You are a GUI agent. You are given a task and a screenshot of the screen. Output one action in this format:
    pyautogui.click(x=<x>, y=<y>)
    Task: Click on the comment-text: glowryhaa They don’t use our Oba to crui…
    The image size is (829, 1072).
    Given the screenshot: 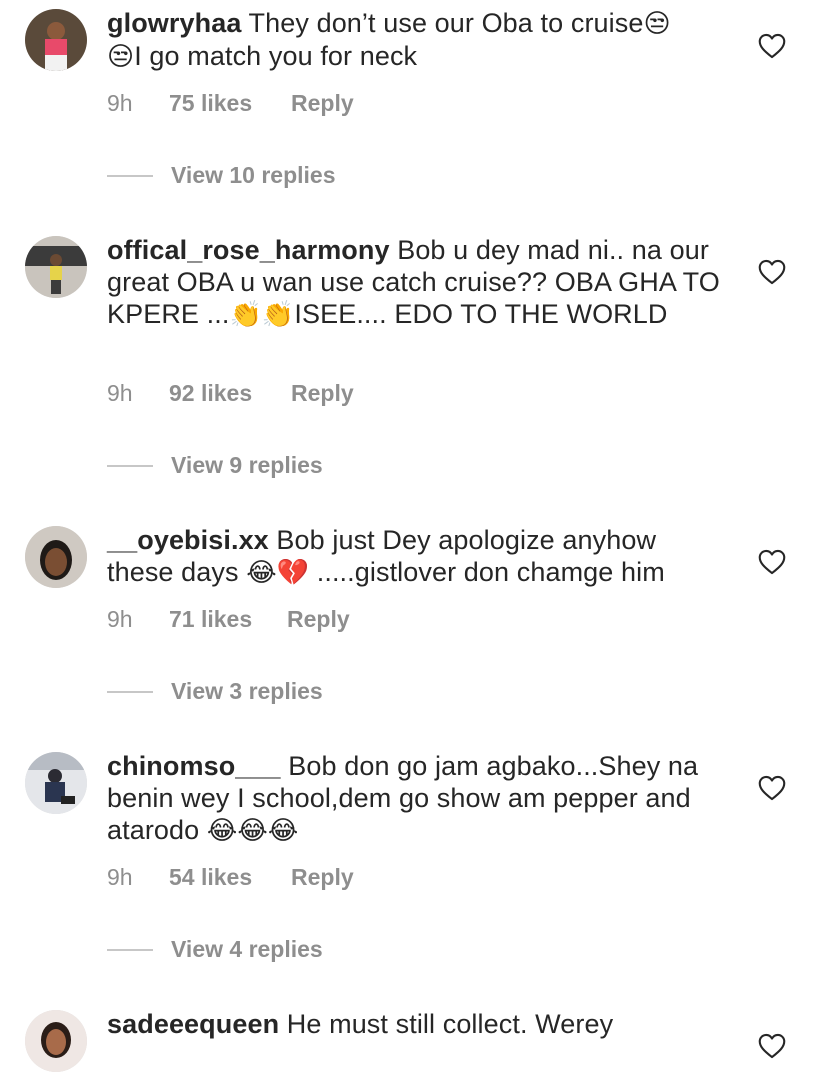 What is the action you would take?
    pyautogui.click(x=417, y=40)
    